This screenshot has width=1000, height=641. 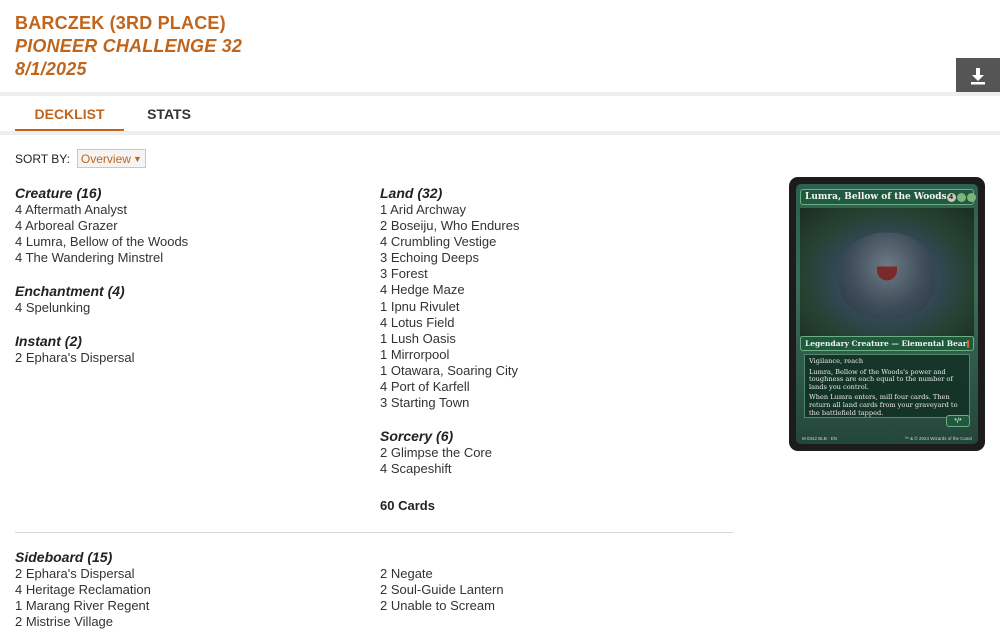 What do you see at coordinates (820, 438) in the screenshot?
I see `card-collector-info: M 0342 BLB · EN` at bounding box center [820, 438].